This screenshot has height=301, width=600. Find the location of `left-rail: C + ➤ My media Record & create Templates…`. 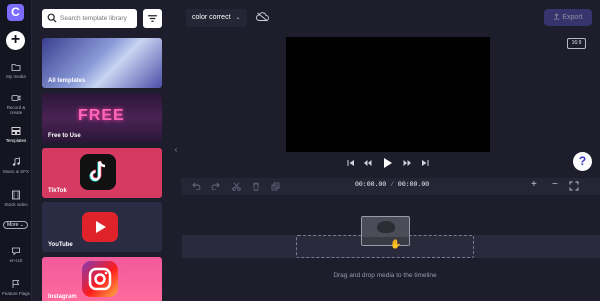

left-rail: C + ➤ My media Record & create Templates… is located at coordinates (16, 150).